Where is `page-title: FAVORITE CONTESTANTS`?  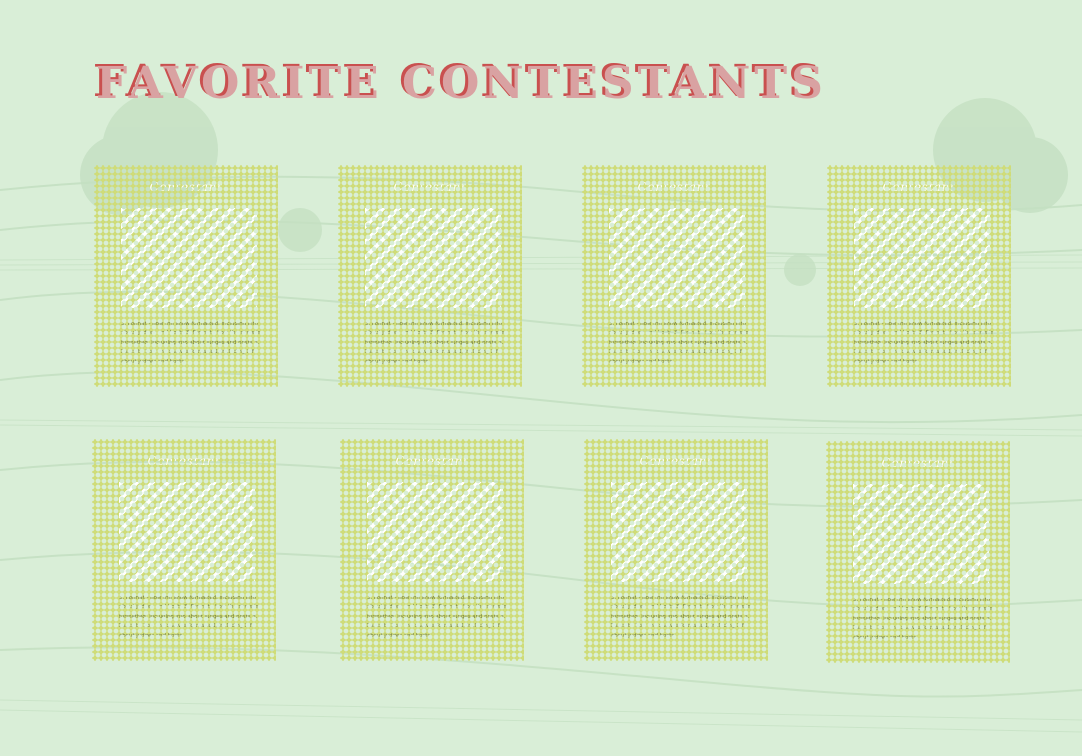
page-title: FAVORITE CONTESTANTS is located at coordinates (461, 83).